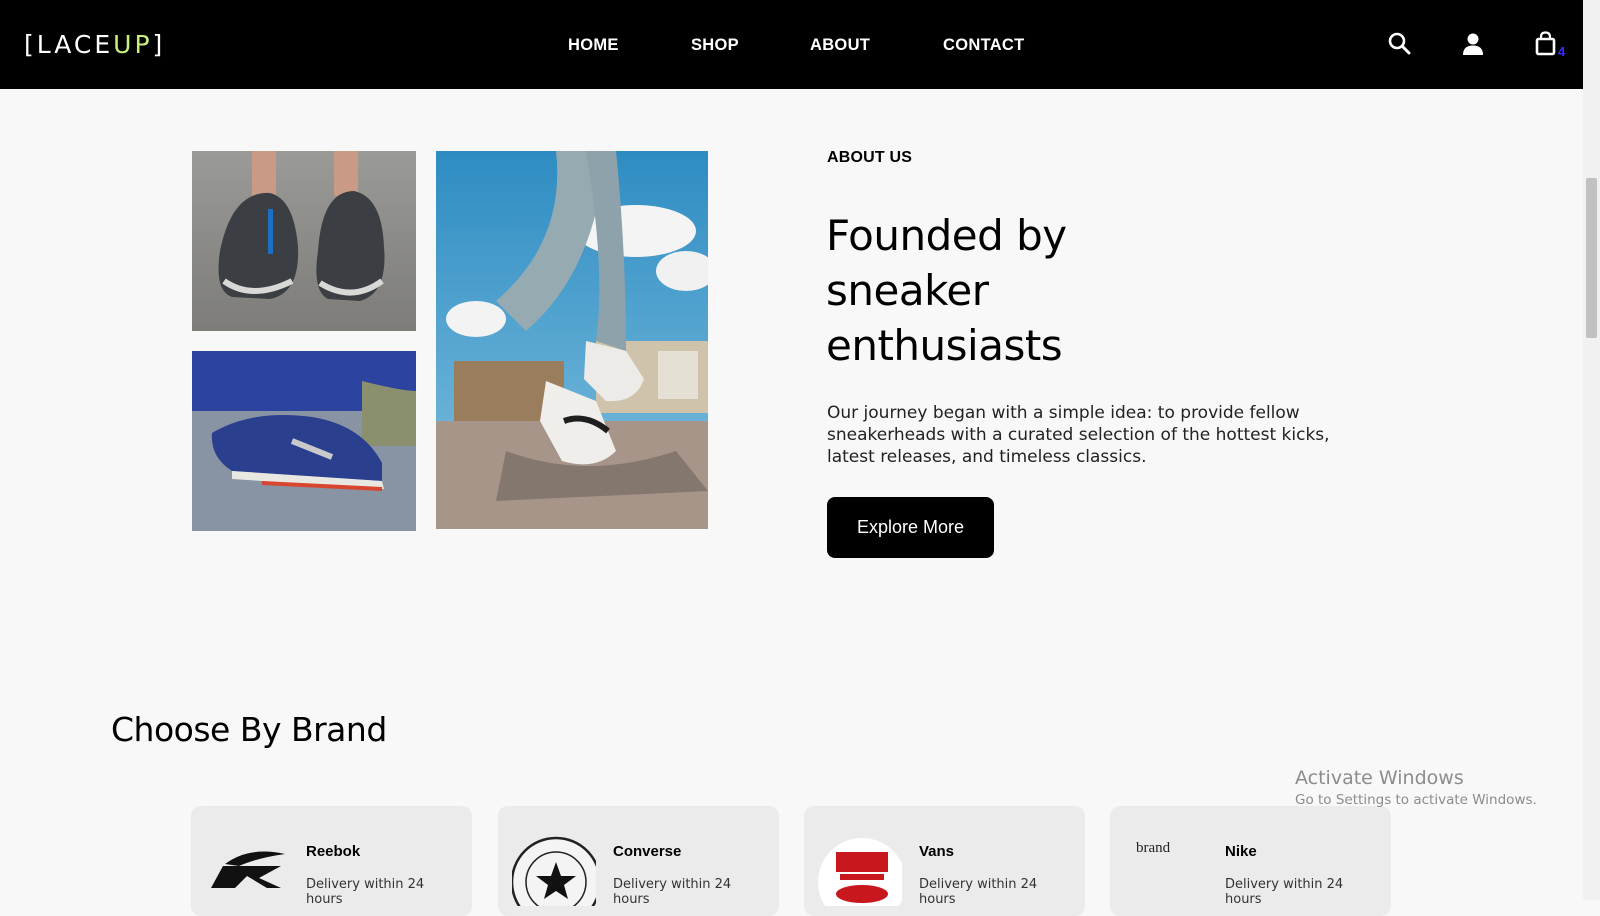 The image size is (1600, 916). I want to click on blue-sneaker-photo, so click(304, 441).